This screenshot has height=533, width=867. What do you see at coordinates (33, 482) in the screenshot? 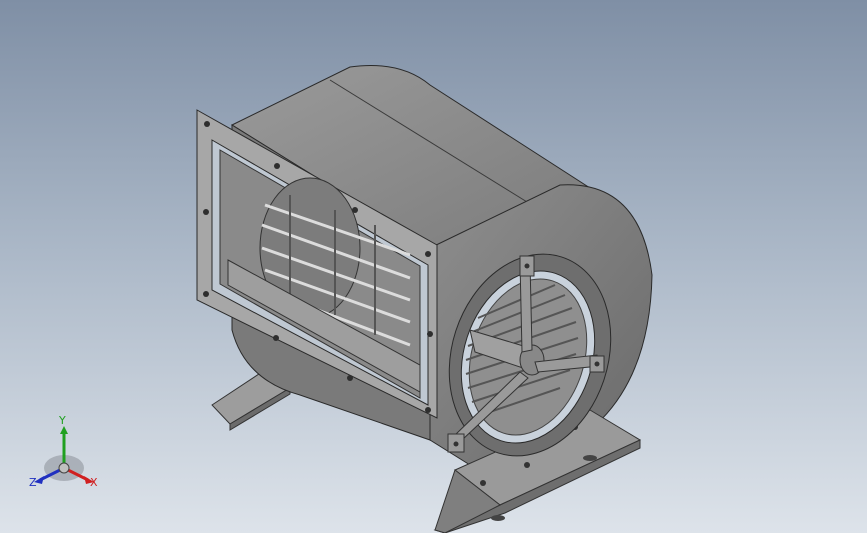
I see `z-axis-label: Z` at bounding box center [33, 482].